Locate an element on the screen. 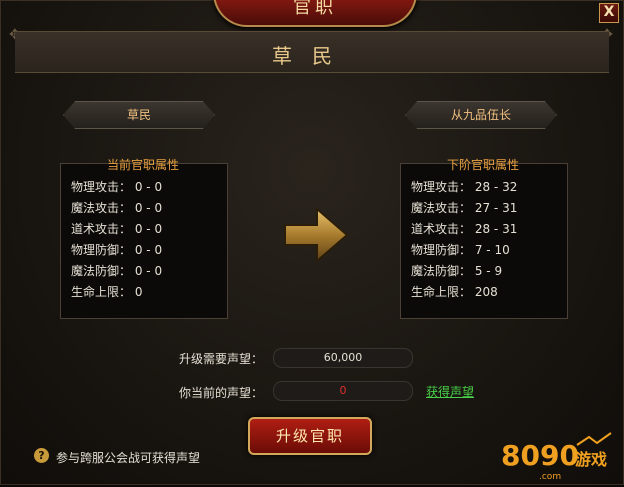 The width and height of the screenshot is (624, 487). current-rank-name: 草民 is located at coordinates (312, 56).